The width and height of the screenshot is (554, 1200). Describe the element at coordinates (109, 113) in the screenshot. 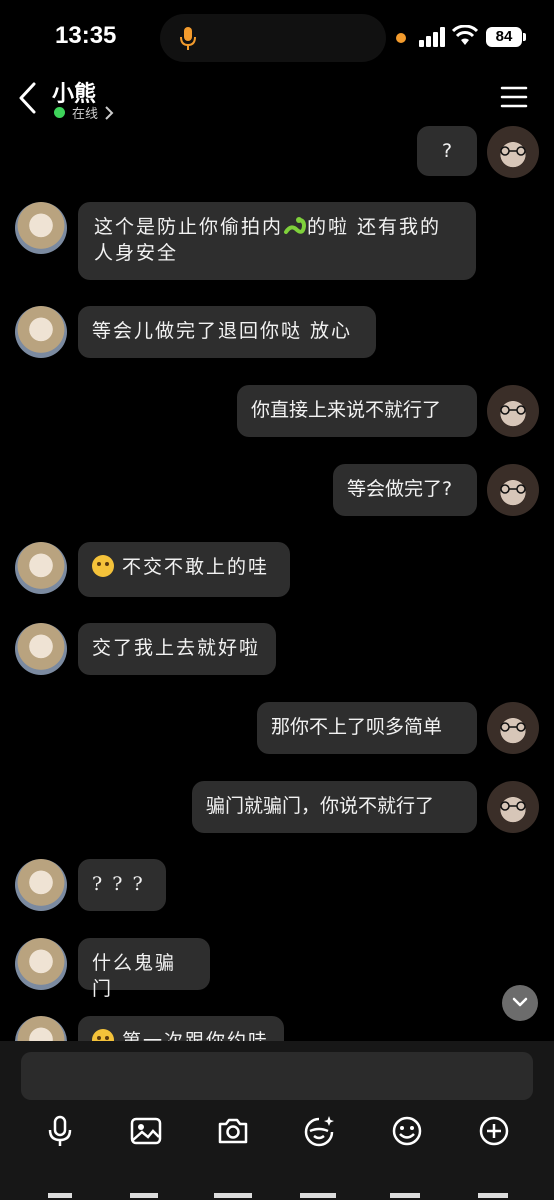

I see `chevron-right-icon` at that location.